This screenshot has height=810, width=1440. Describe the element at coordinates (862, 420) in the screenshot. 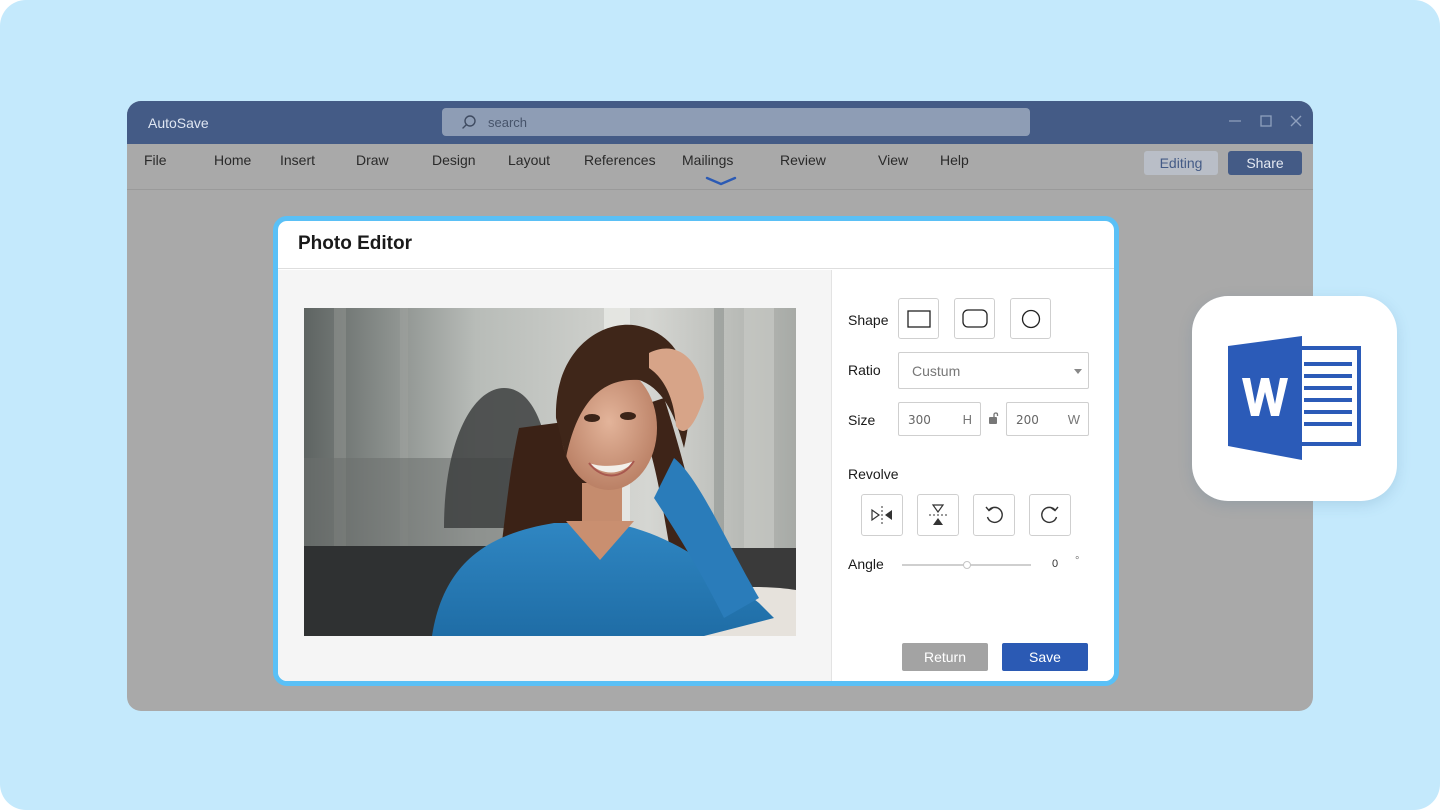

I see `size-label: Size` at that location.